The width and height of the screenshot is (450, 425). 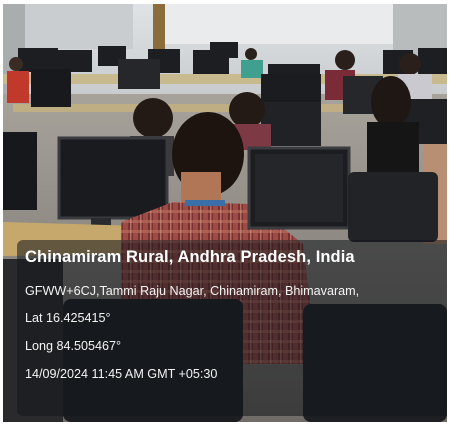 What do you see at coordinates (121, 374) in the screenshot?
I see `timestamp-line: 14/09/2024 11:45 AM GMT +05:30` at bounding box center [121, 374].